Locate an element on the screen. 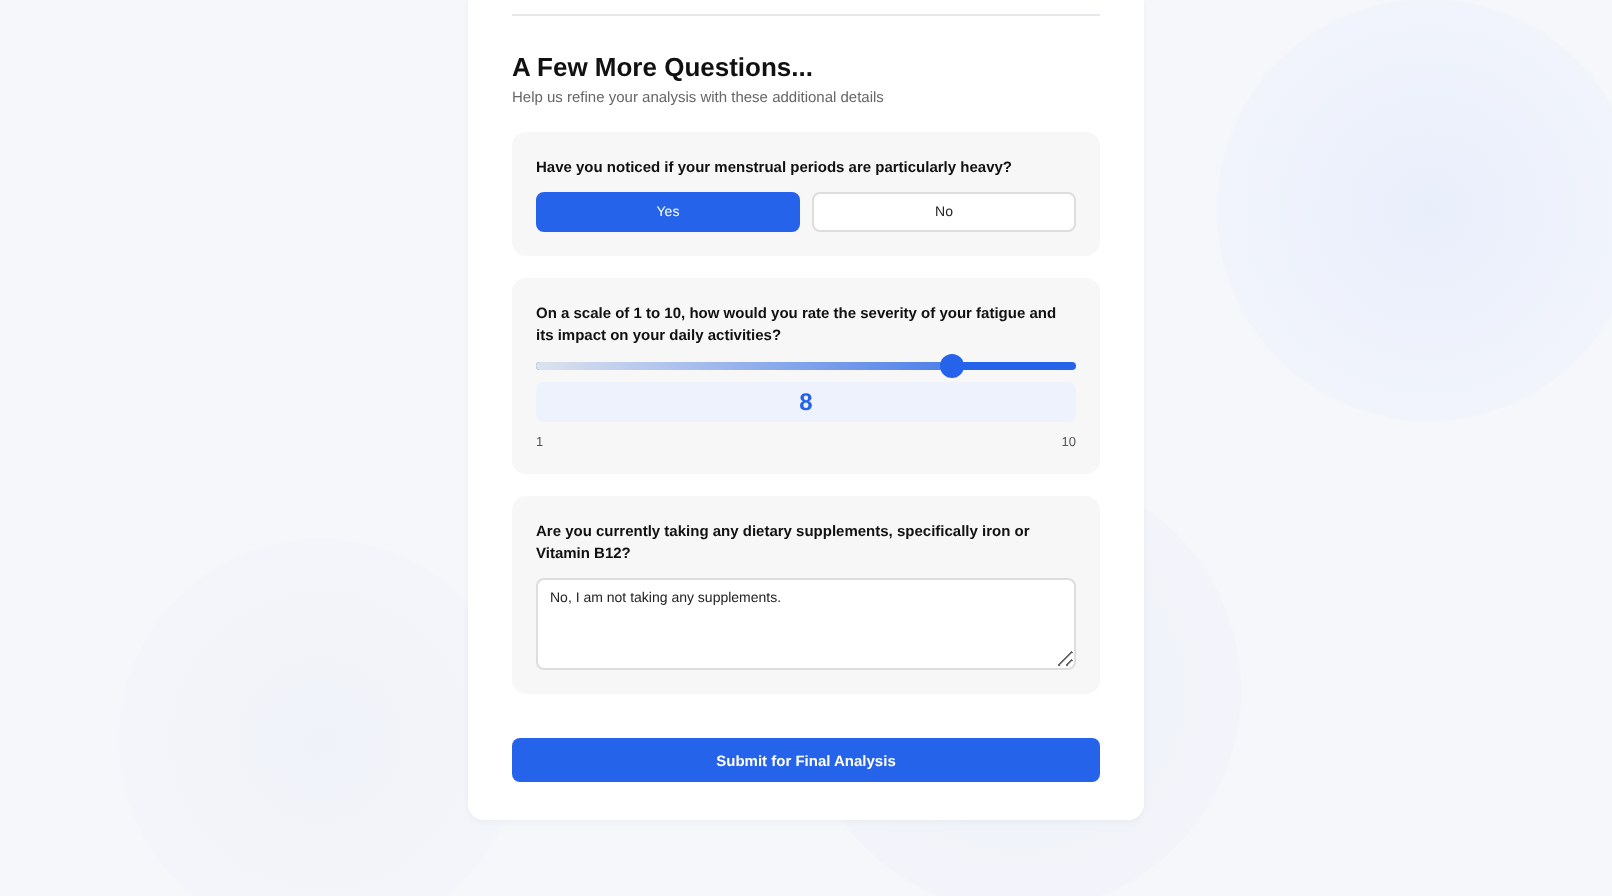 The width and height of the screenshot is (1612, 896). slider-value: 8 is located at coordinates (806, 402).